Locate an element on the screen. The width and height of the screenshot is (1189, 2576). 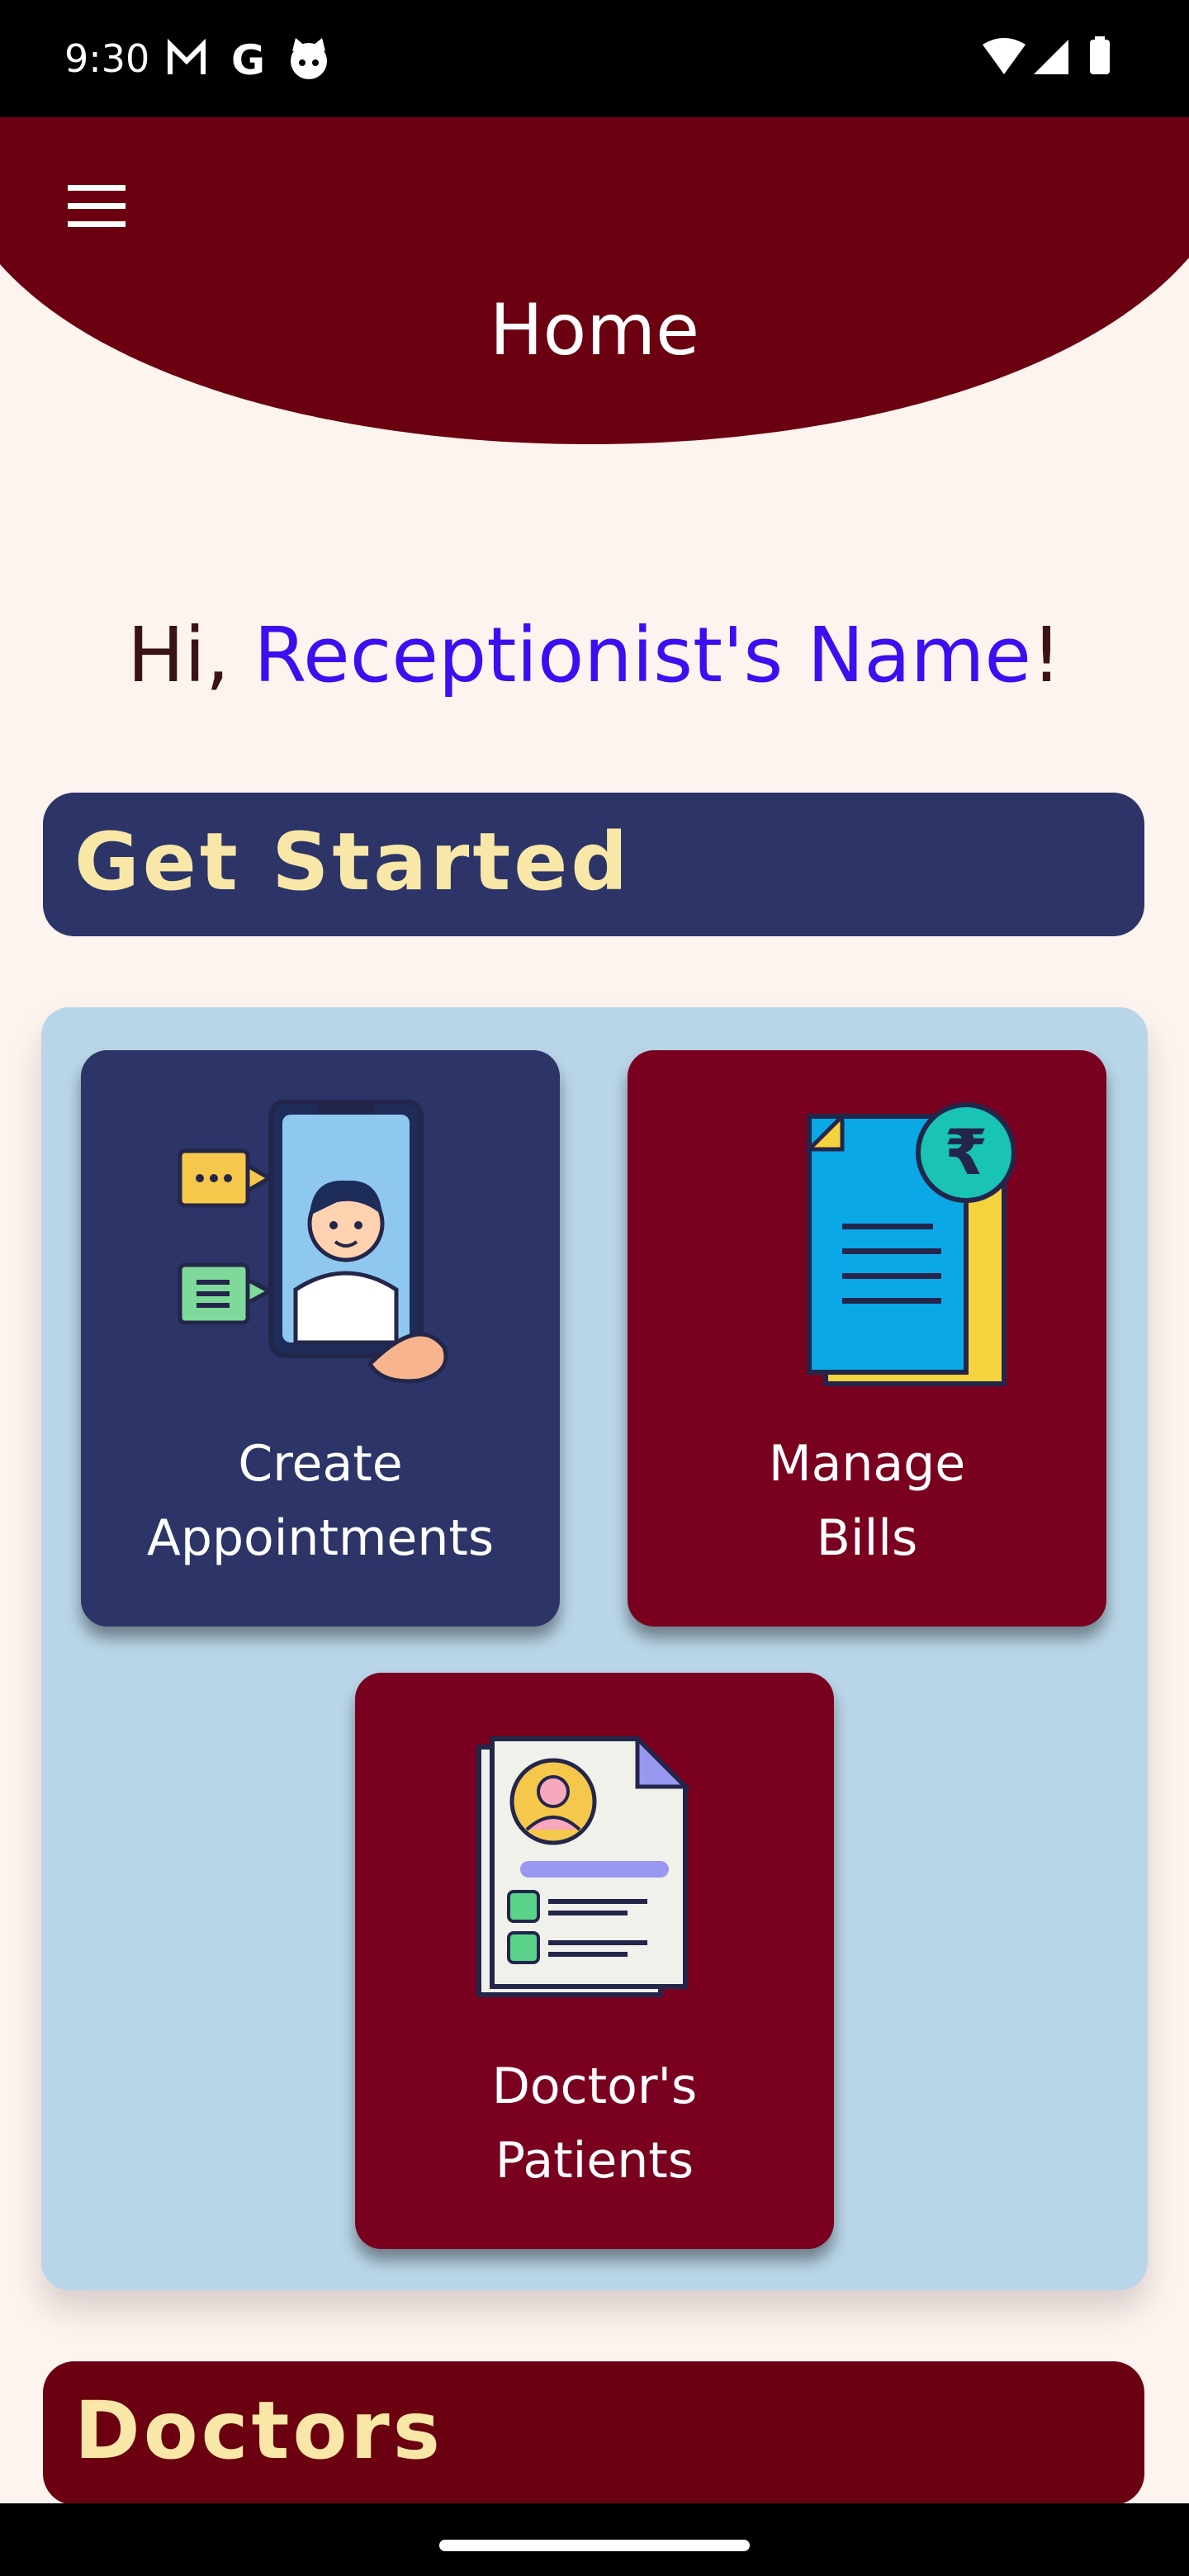
menu-button is located at coordinates (99, 206).